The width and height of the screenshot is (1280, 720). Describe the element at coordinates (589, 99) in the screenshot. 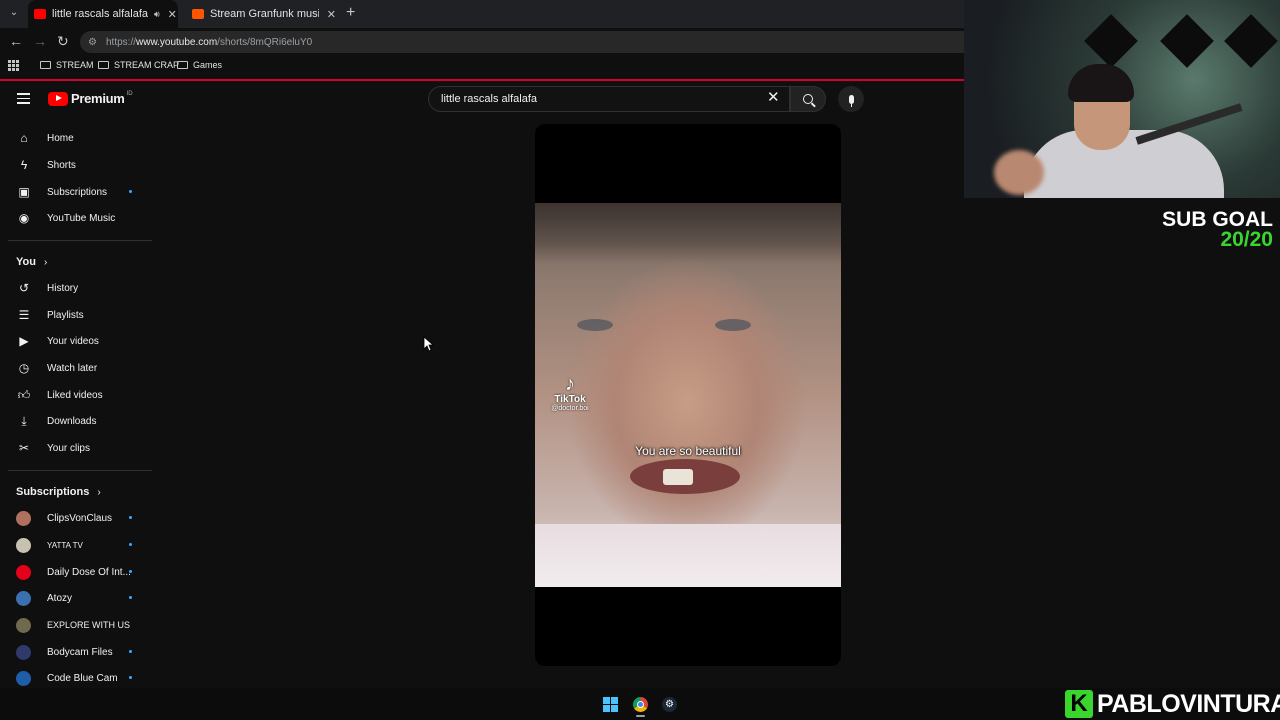

I see `search-input` at that location.